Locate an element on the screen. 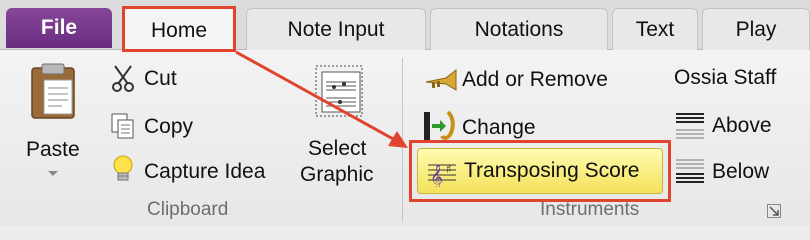 This screenshot has height=240, width=810. transposing-score-icon: 𝄞 ♯ is located at coordinates (442, 174).